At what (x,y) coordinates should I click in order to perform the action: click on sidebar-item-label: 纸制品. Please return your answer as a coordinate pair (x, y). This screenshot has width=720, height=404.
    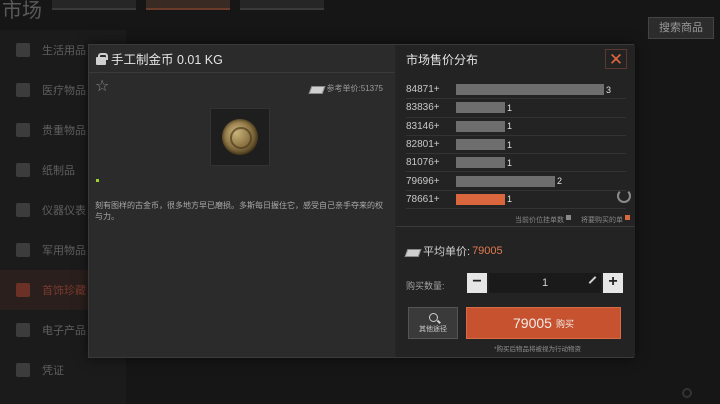
    Looking at the image, I should click on (58, 171).